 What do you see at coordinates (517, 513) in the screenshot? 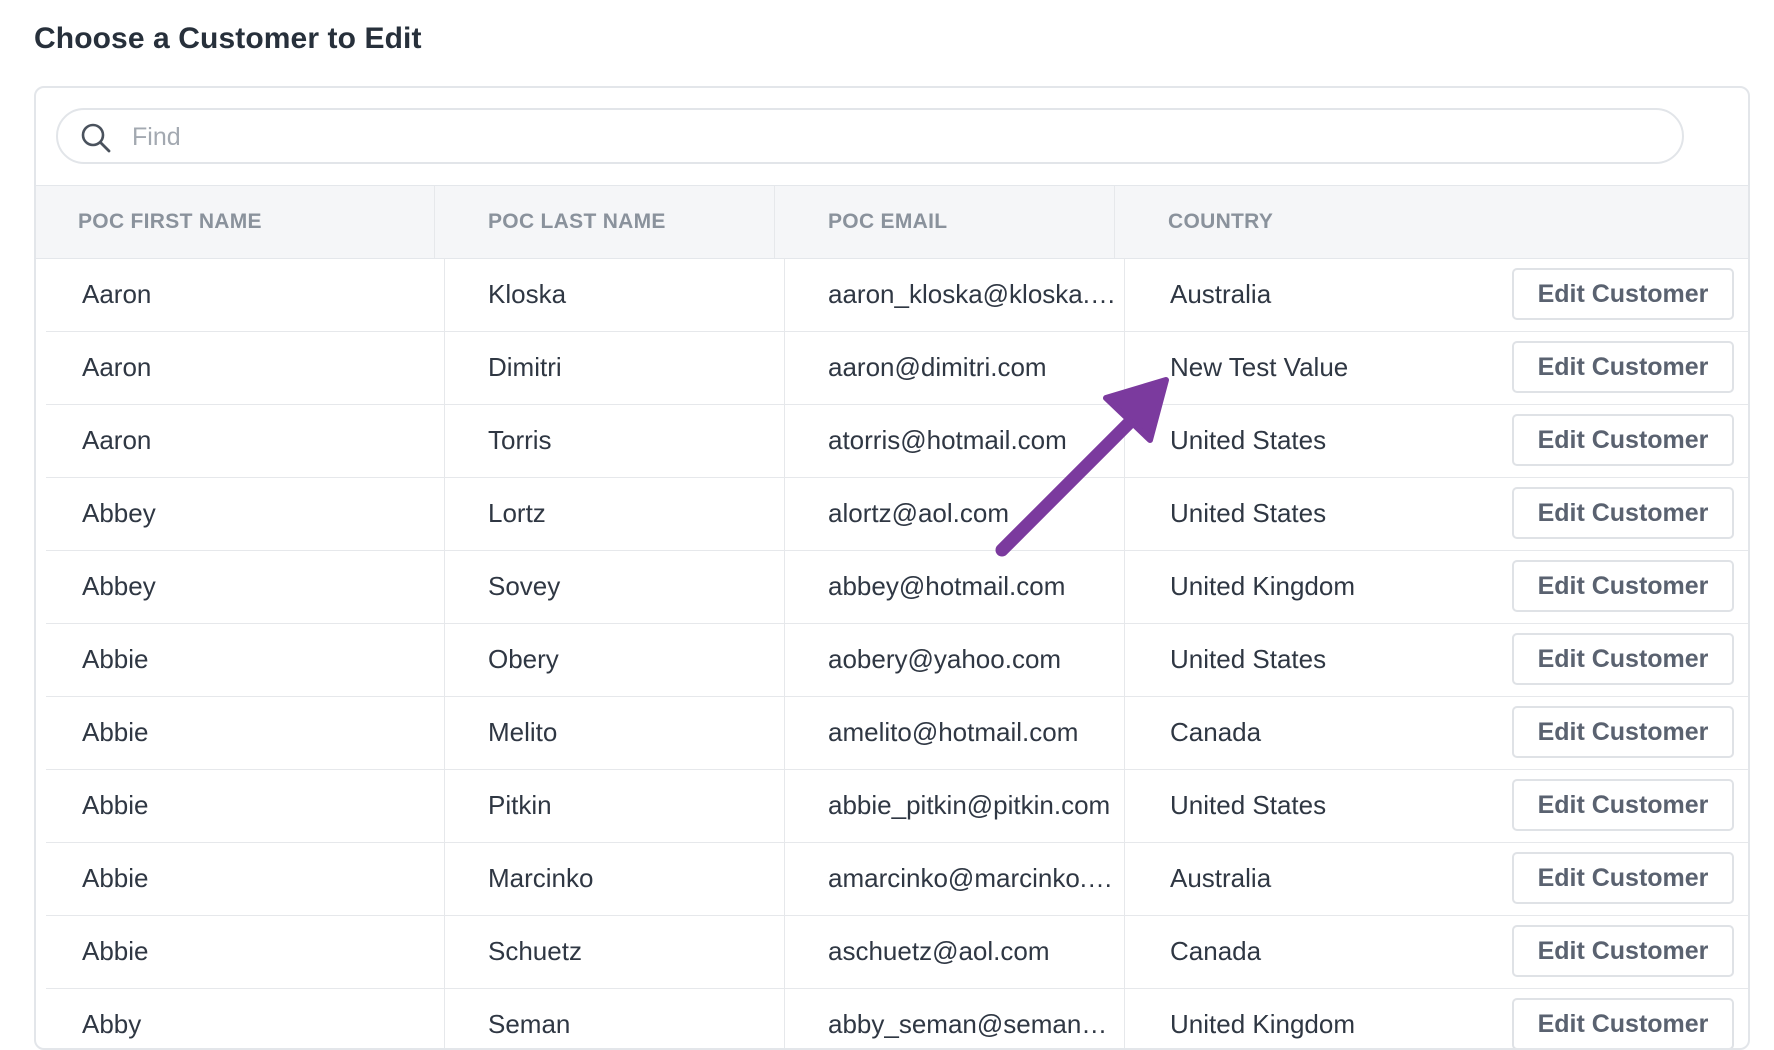
I see `cell-last-name: Lortz` at bounding box center [517, 513].